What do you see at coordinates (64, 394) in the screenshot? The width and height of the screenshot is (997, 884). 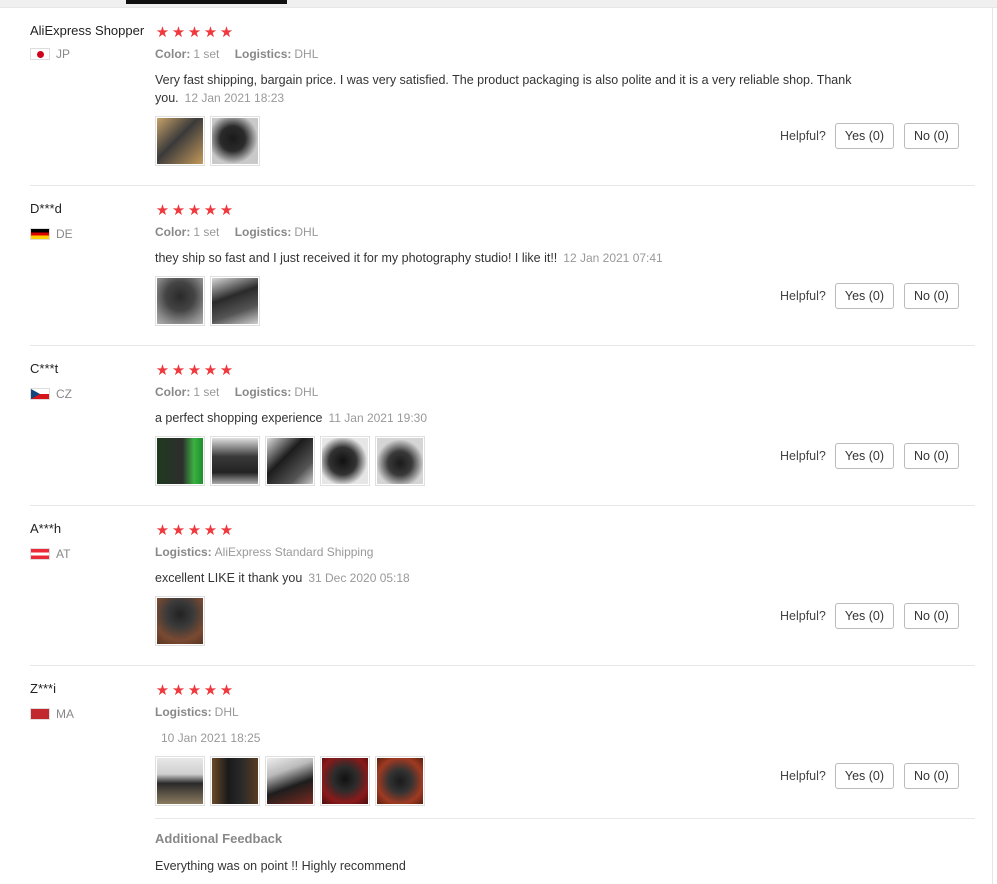 I see `country-code: CZ` at bounding box center [64, 394].